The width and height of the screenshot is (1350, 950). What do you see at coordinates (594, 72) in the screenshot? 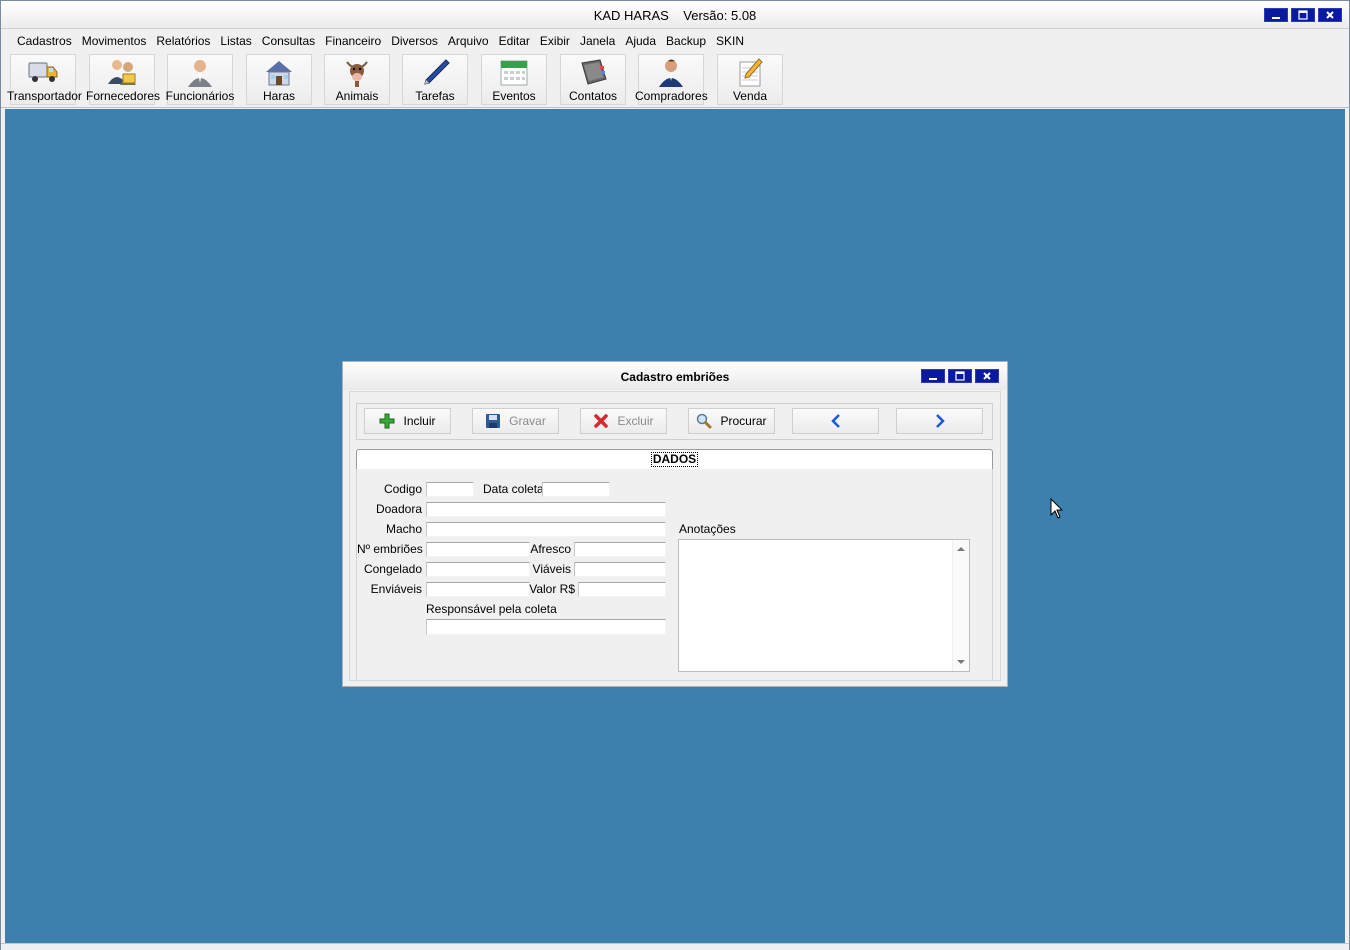
I see `address-book-icon` at bounding box center [594, 72].